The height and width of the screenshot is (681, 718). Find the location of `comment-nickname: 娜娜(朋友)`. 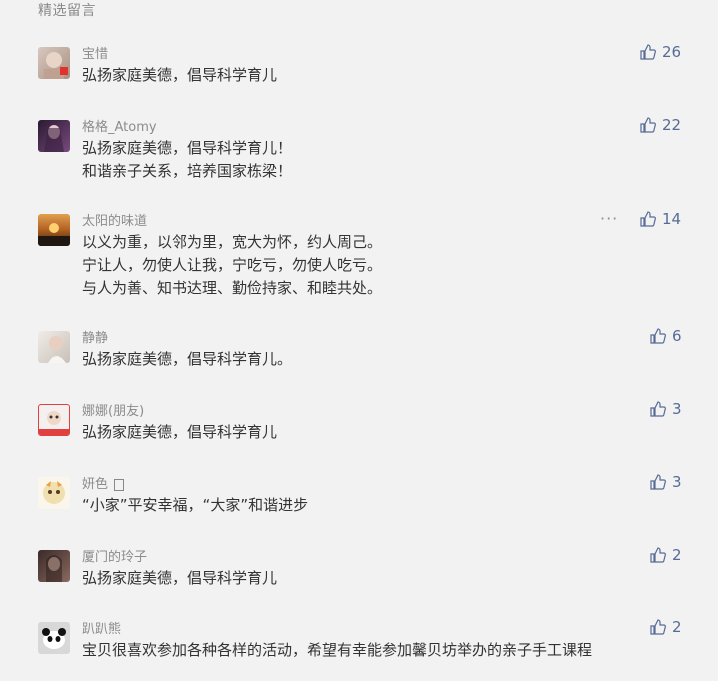

comment-nickname: 娜娜(朋友) is located at coordinates (113, 411).